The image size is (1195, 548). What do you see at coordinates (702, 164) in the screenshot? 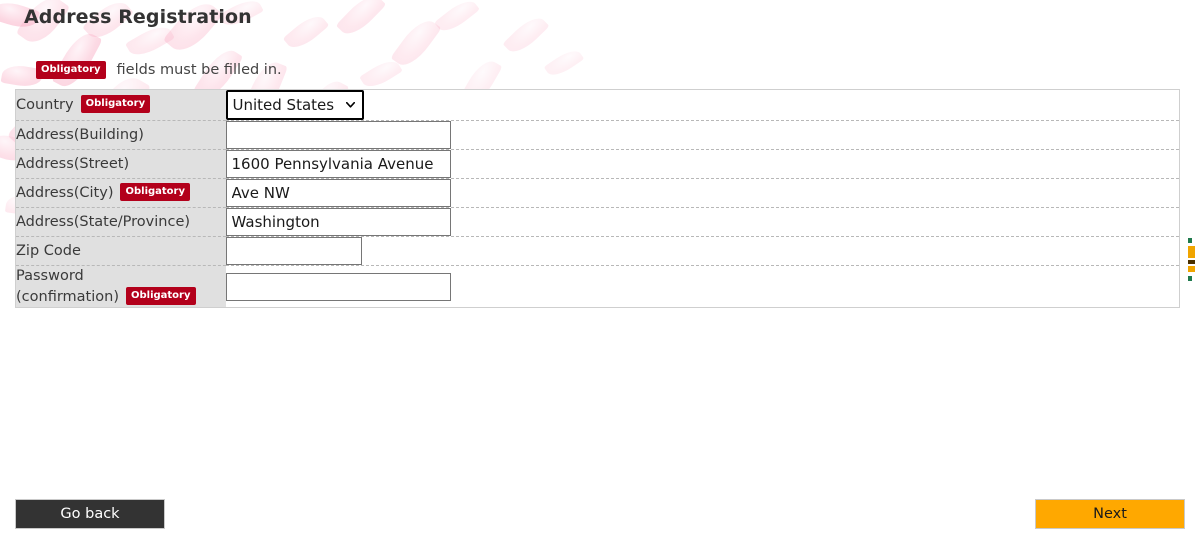
I see `field-cell-address-street` at bounding box center [702, 164].